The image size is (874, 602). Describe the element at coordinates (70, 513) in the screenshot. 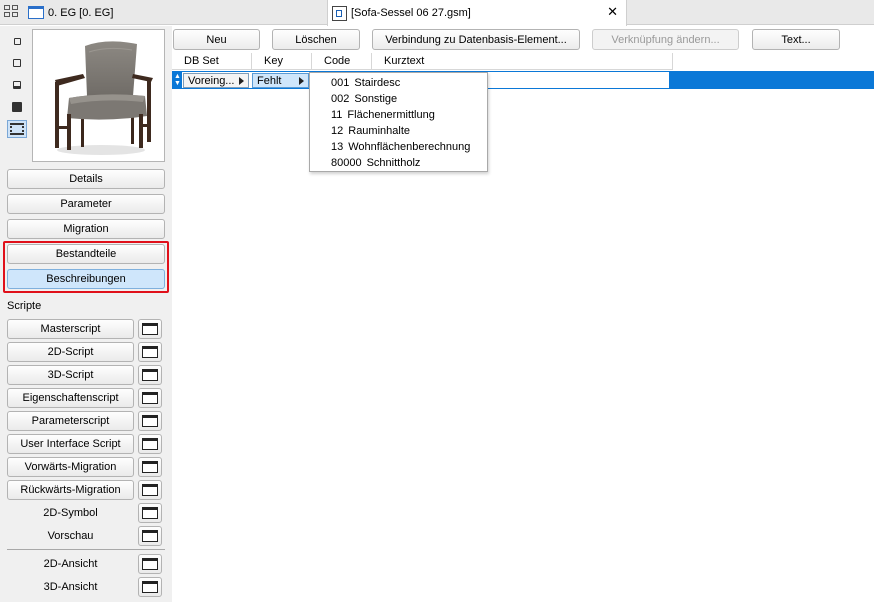

I see `2d-symbol-label: 2D-Symbol` at that location.